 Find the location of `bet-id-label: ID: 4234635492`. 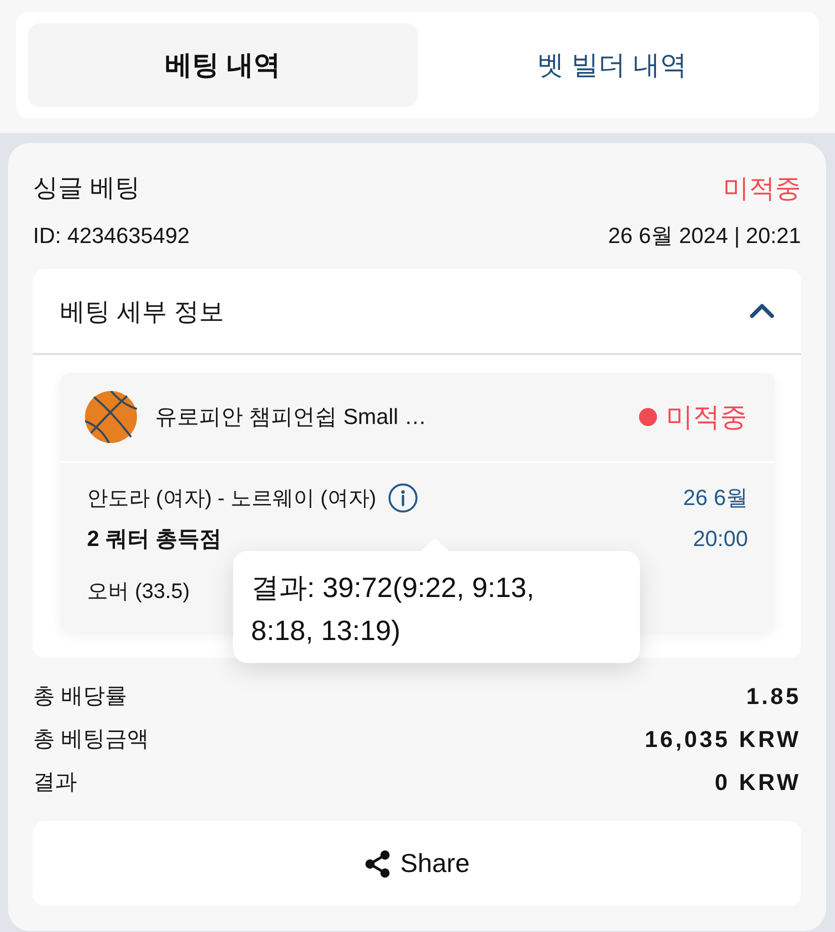

bet-id-label: ID: 4234635492 is located at coordinates (111, 236).